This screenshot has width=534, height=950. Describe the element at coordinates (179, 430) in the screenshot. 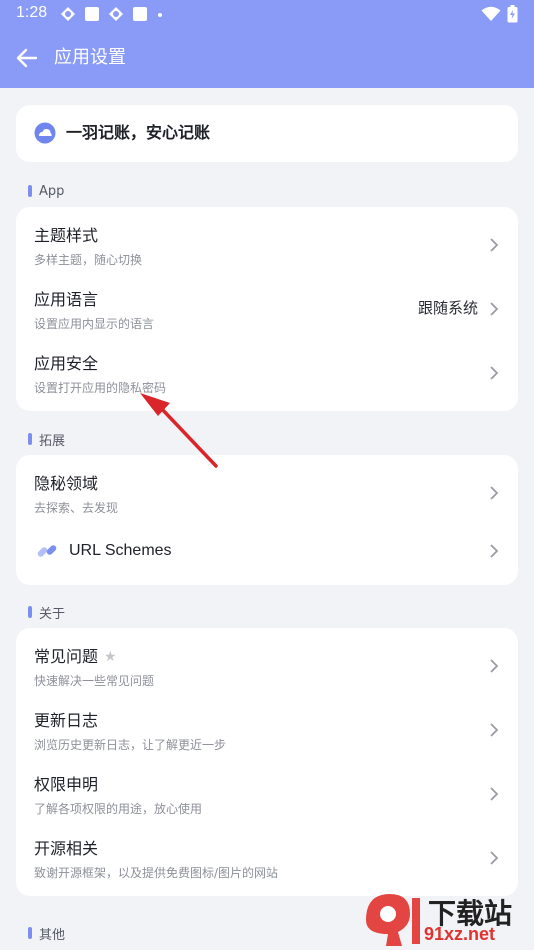

I see `annotation-arrow` at that location.